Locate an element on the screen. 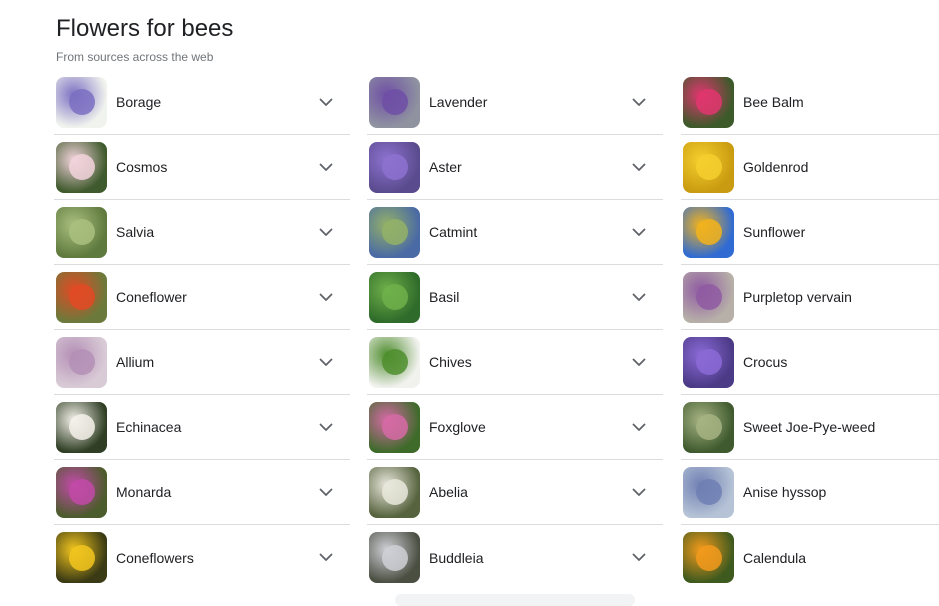  catmint-thumbnail is located at coordinates (394, 232).